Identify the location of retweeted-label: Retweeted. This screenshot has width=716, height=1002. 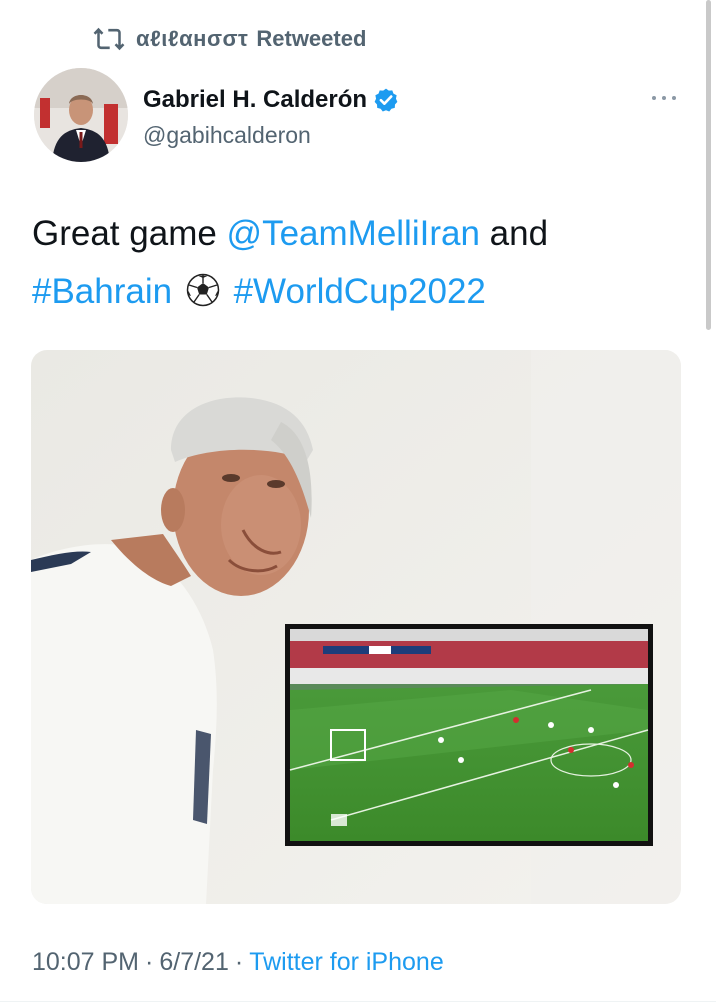
(311, 38).